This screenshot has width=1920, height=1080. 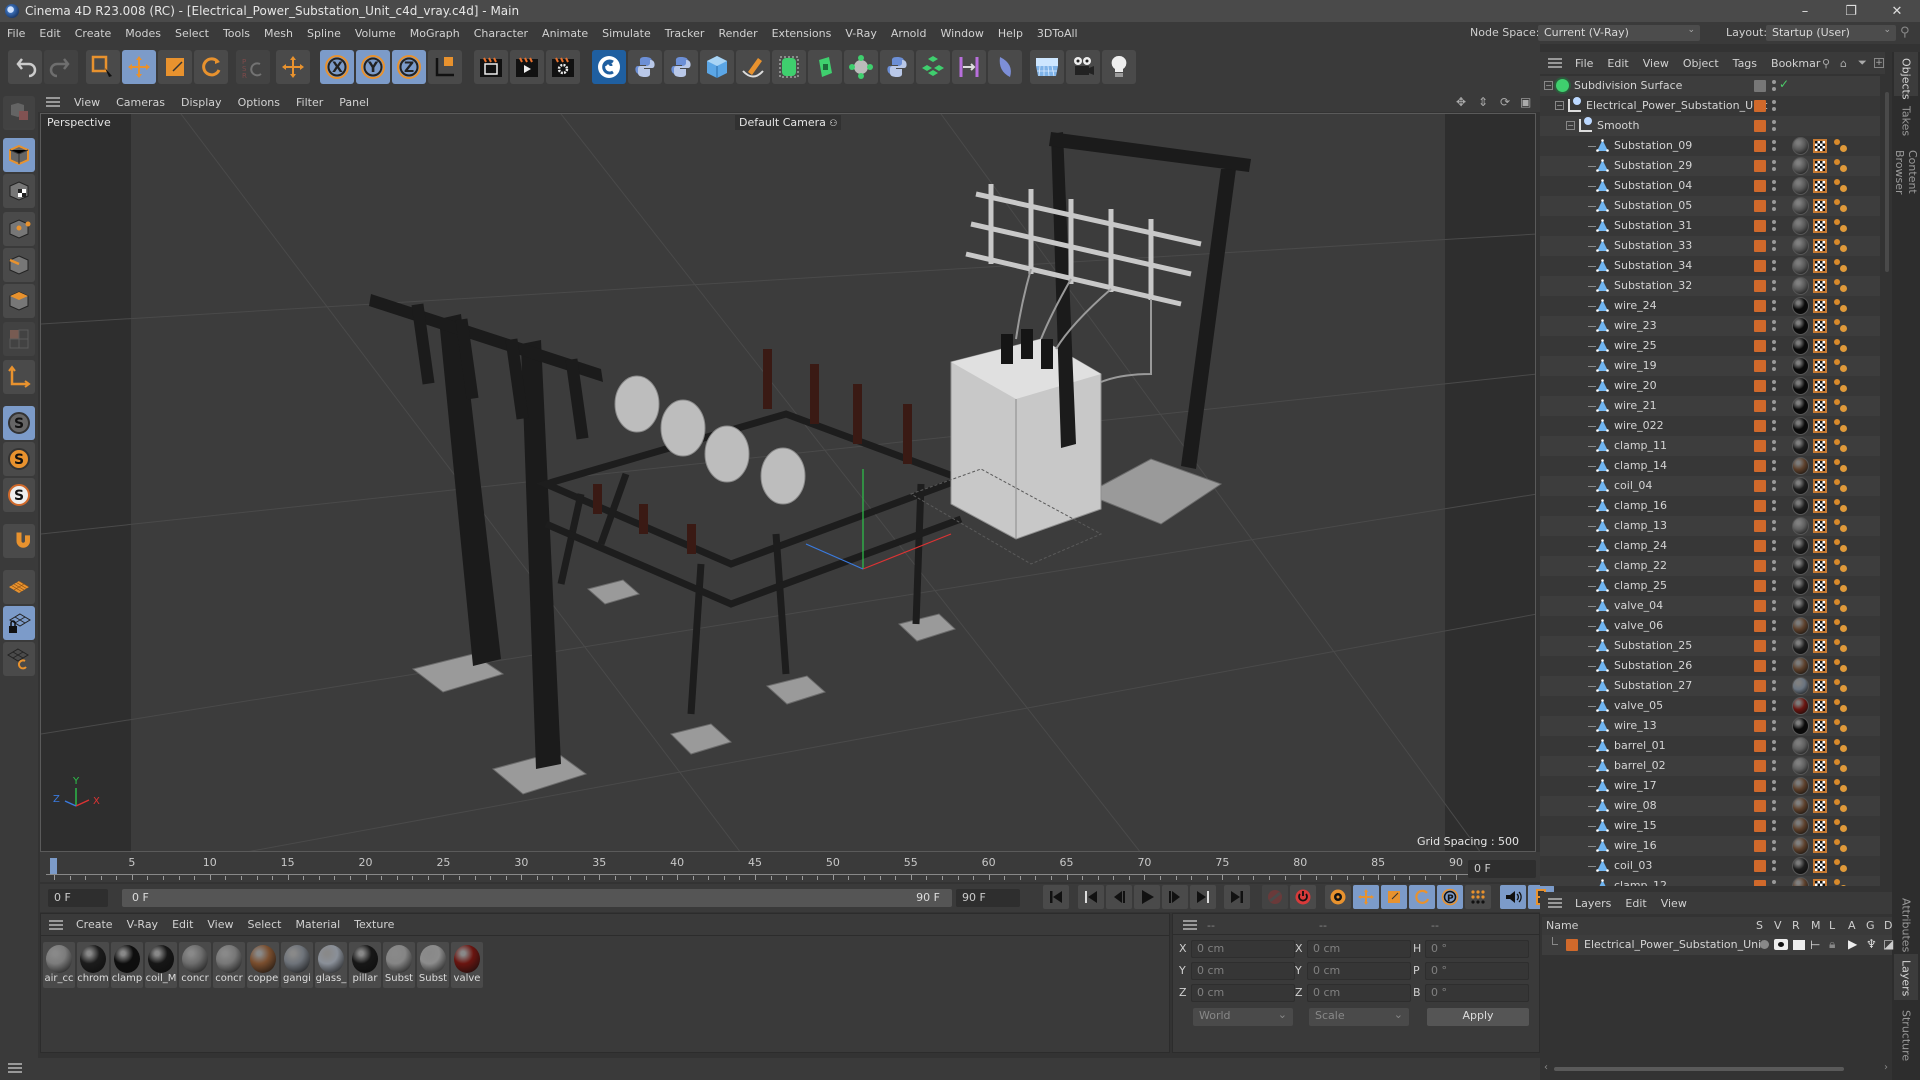 What do you see at coordinates (1832, 944) in the screenshot?
I see `lock-icon: 🔒︎` at bounding box center [1832, 944].